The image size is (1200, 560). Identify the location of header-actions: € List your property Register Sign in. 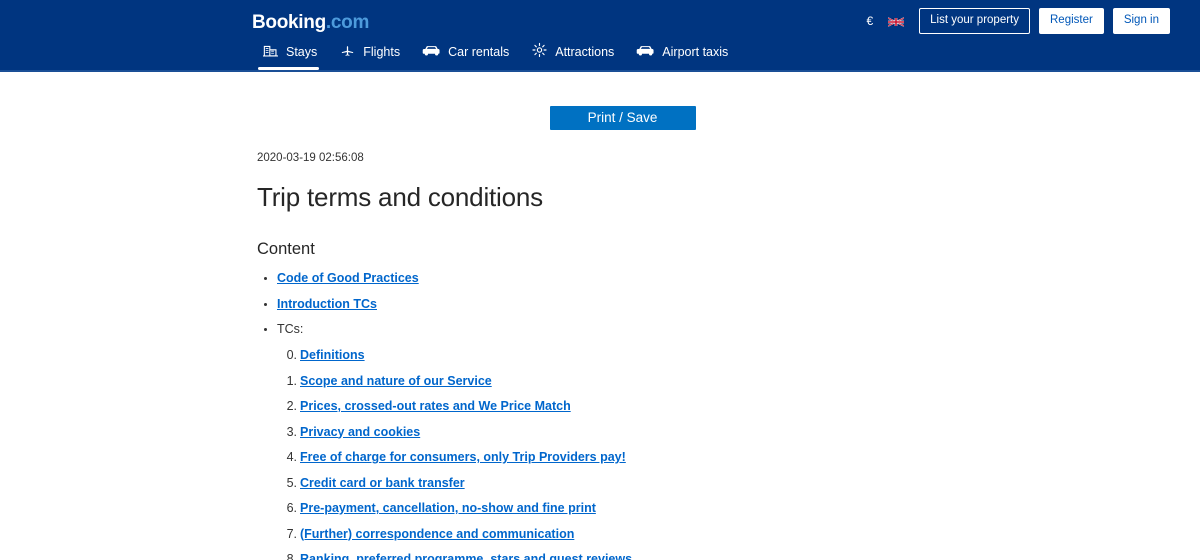
(1025, 19).